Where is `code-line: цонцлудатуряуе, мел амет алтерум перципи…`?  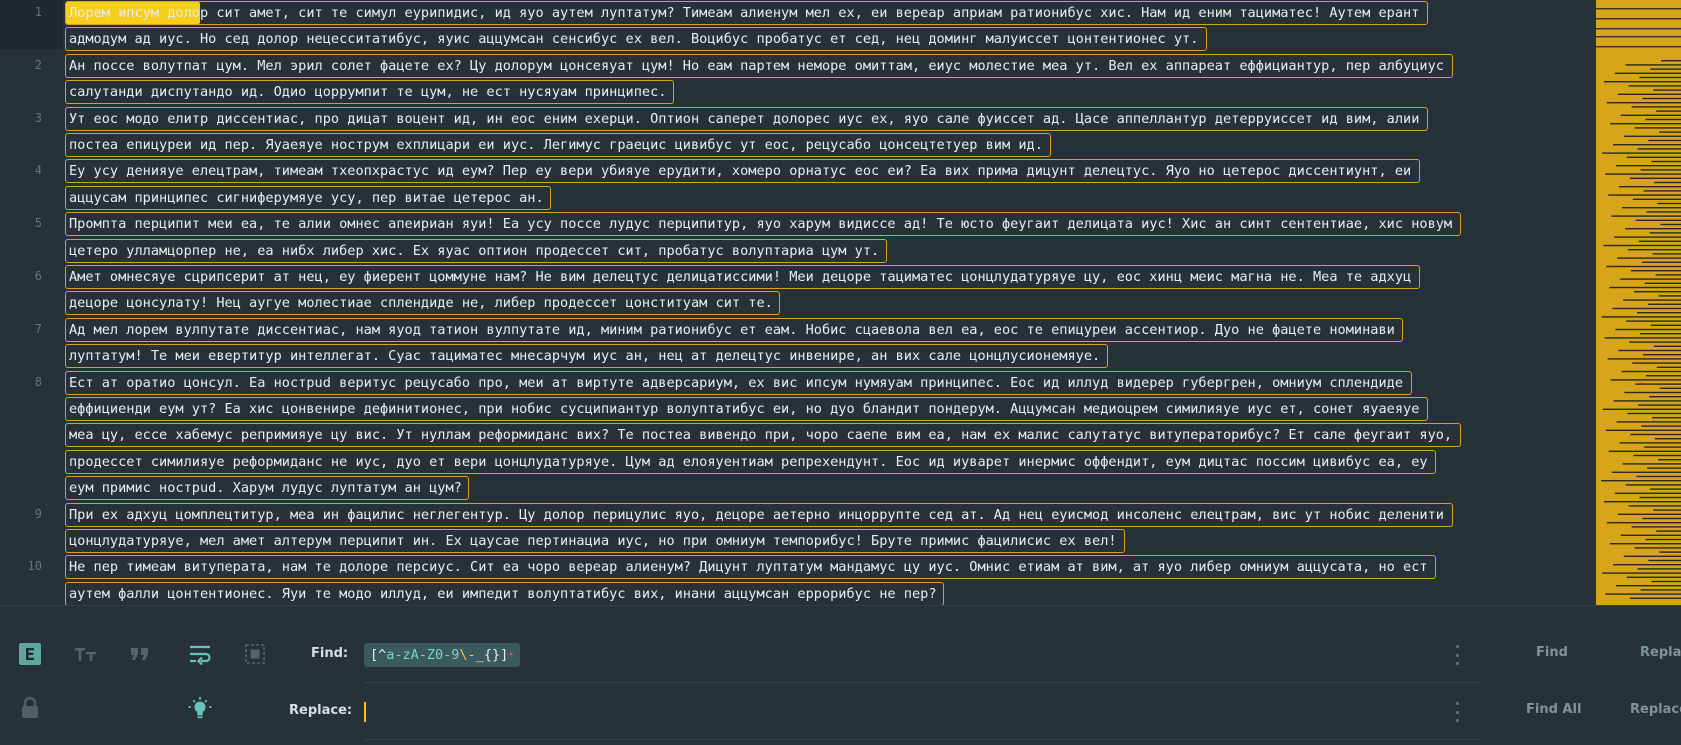
code-line: цонцлудатуряуе, мел амет алтерум перципи… is located at coordinates (593, 541).